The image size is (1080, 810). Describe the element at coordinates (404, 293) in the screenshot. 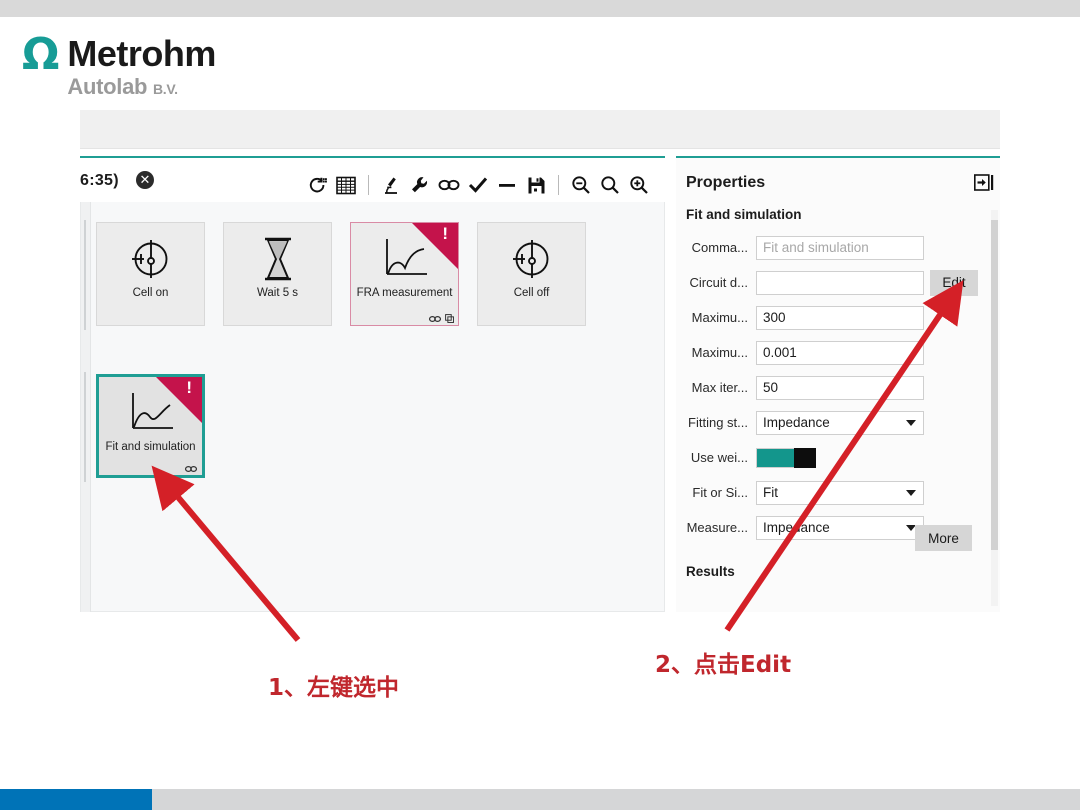

I see `tile-label: FRA measurement` at that location.